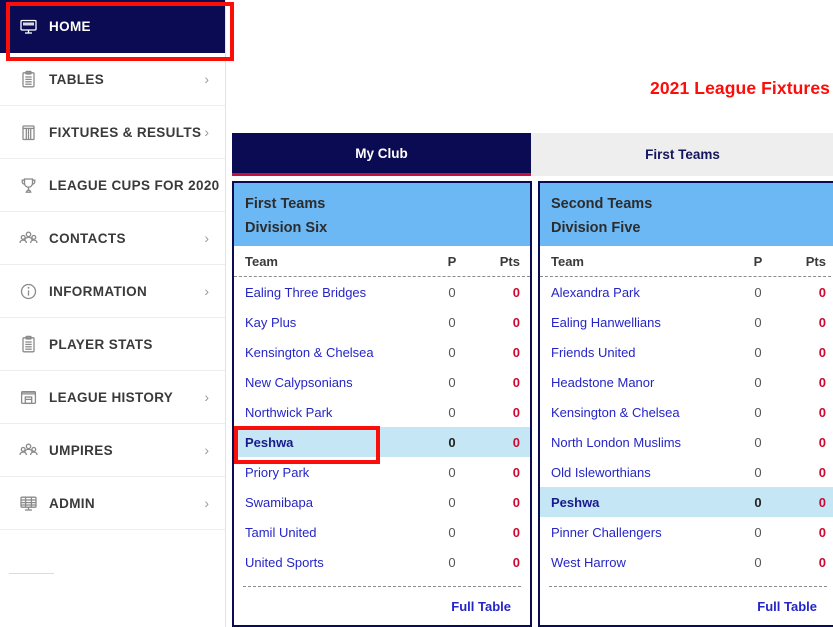 The image size is (833, 627). Describe the element at coordinates (336, 502) in the screenshot. I see `team-name-link: Swamibapa` at that location.